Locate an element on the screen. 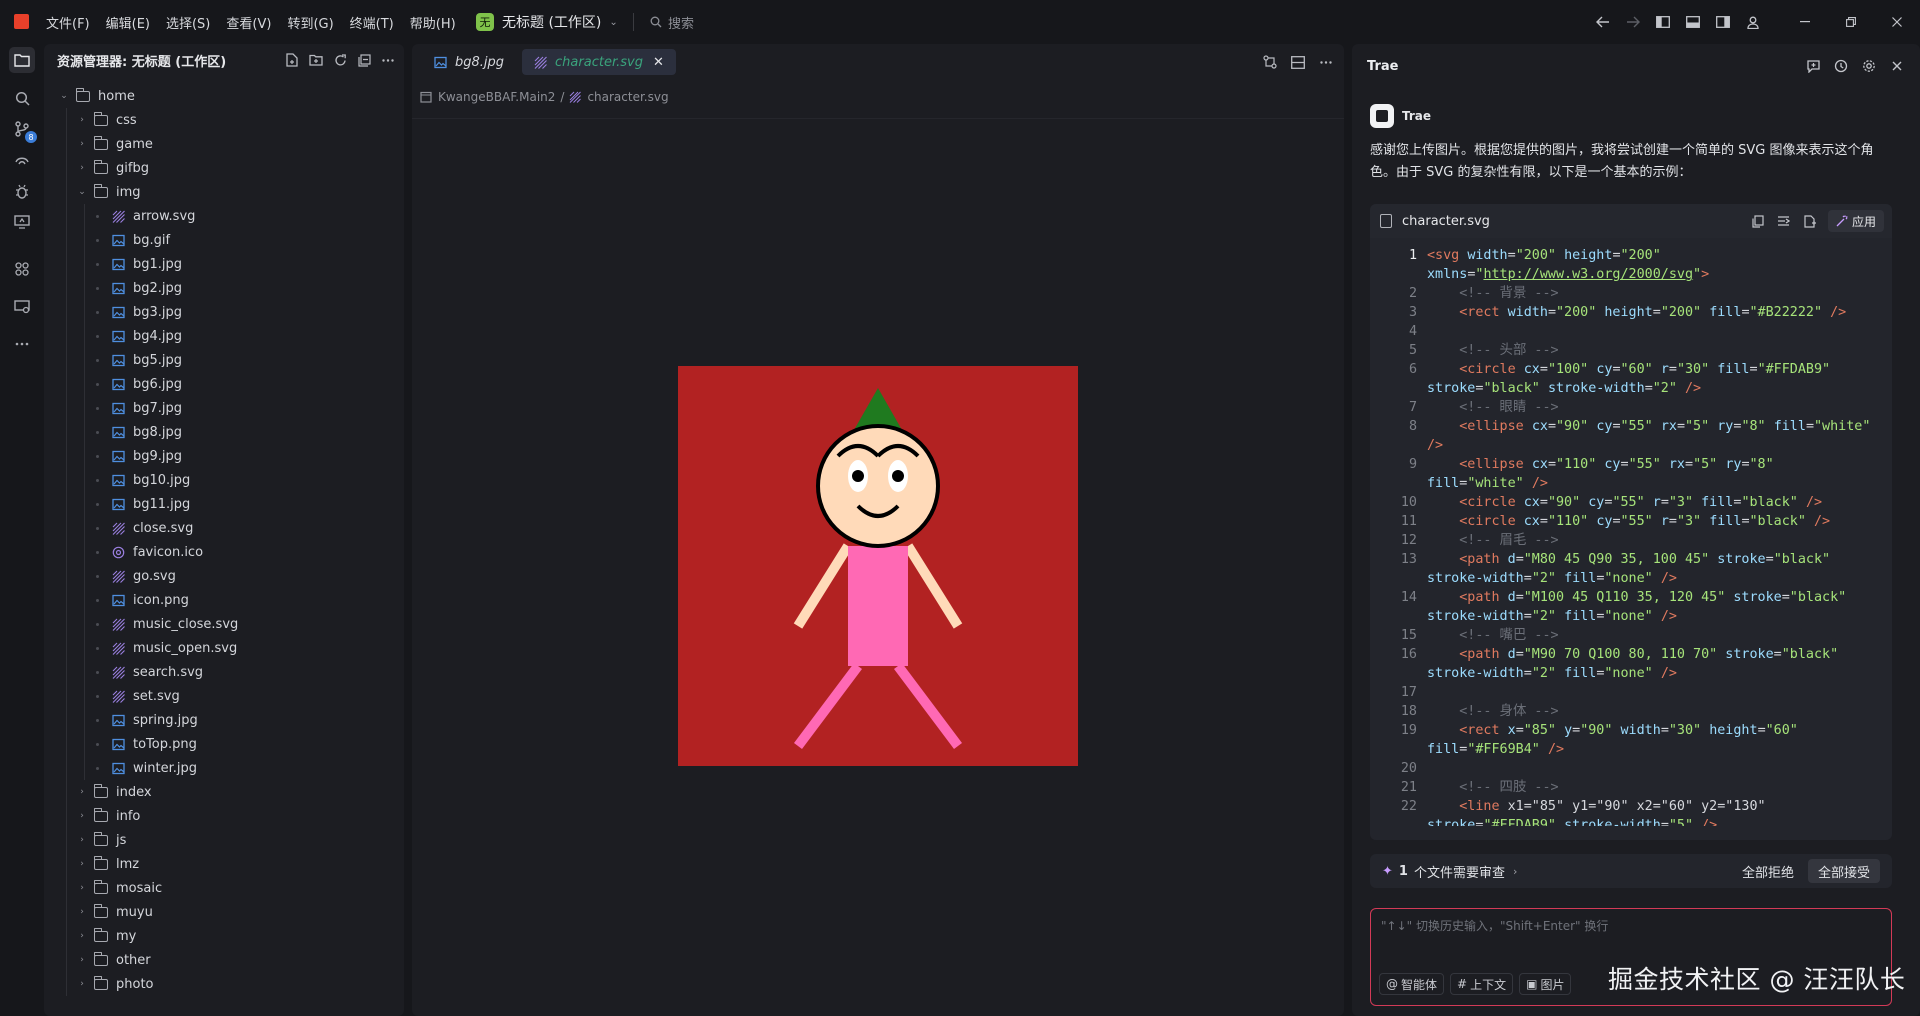 This screenshot has height=1016, width=1920. split-editor-icon is located at coordinates (1298, 62).